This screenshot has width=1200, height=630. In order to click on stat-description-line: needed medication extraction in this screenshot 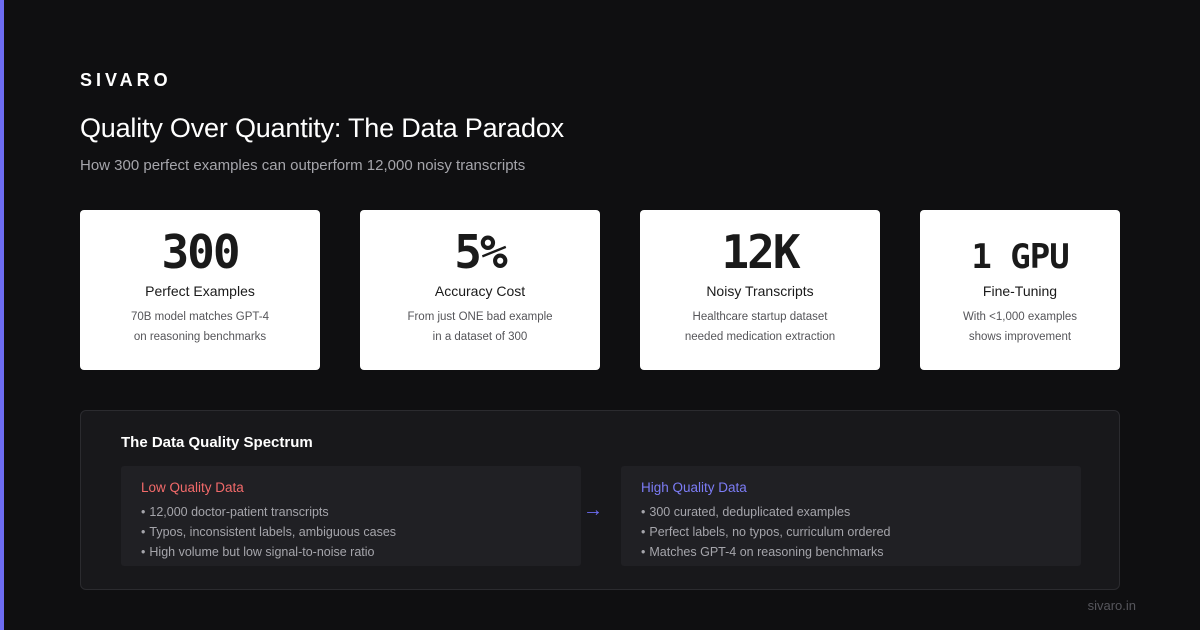, I will do `click(760, 337)`.